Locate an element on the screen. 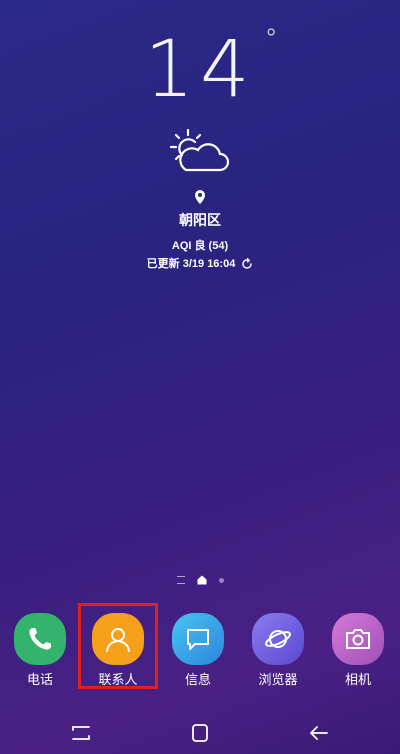  recent-apps-icon is located at coordinates (81, 733).